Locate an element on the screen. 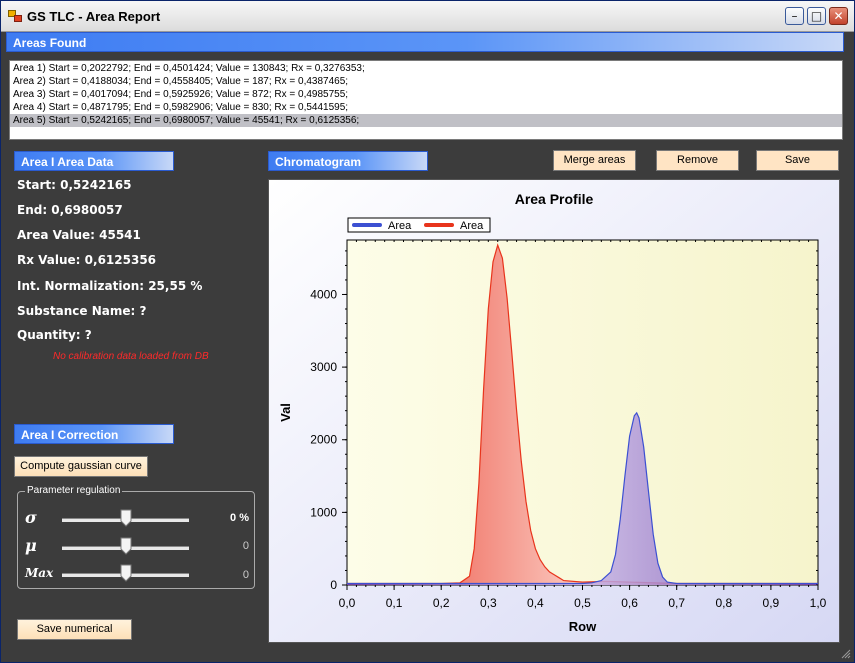 The width and height of the screenshot is (855, 663). x-tick-label: 0,8 is located at coordinates (723, 603).